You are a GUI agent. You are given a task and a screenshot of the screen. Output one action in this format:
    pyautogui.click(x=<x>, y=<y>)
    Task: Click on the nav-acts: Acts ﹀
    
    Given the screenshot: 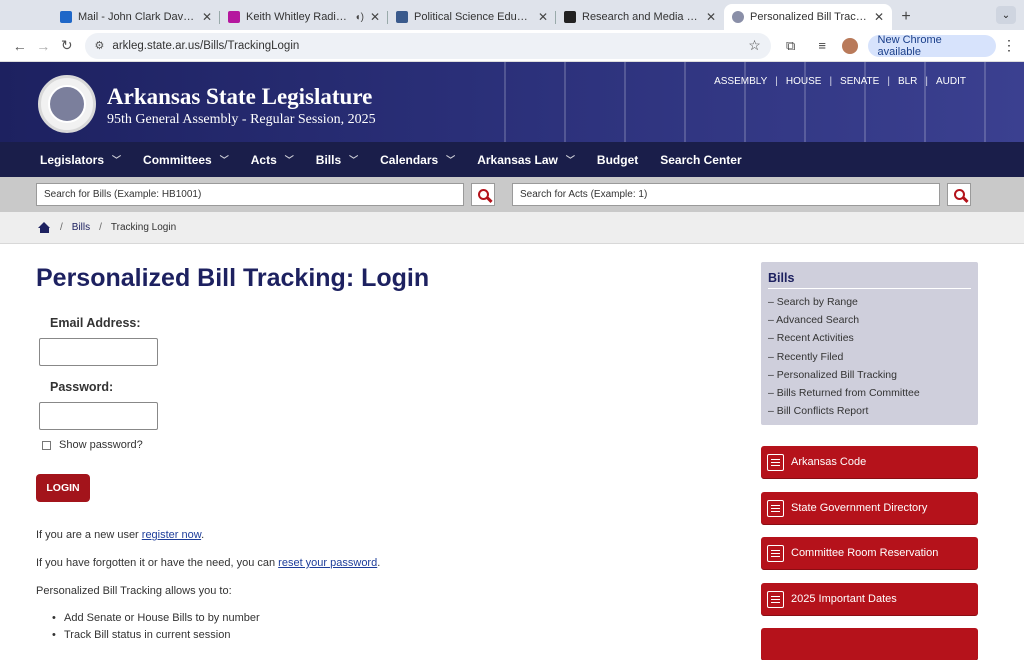 What is the action you would take?
    pyautogui.click(x=272, y=160)
    